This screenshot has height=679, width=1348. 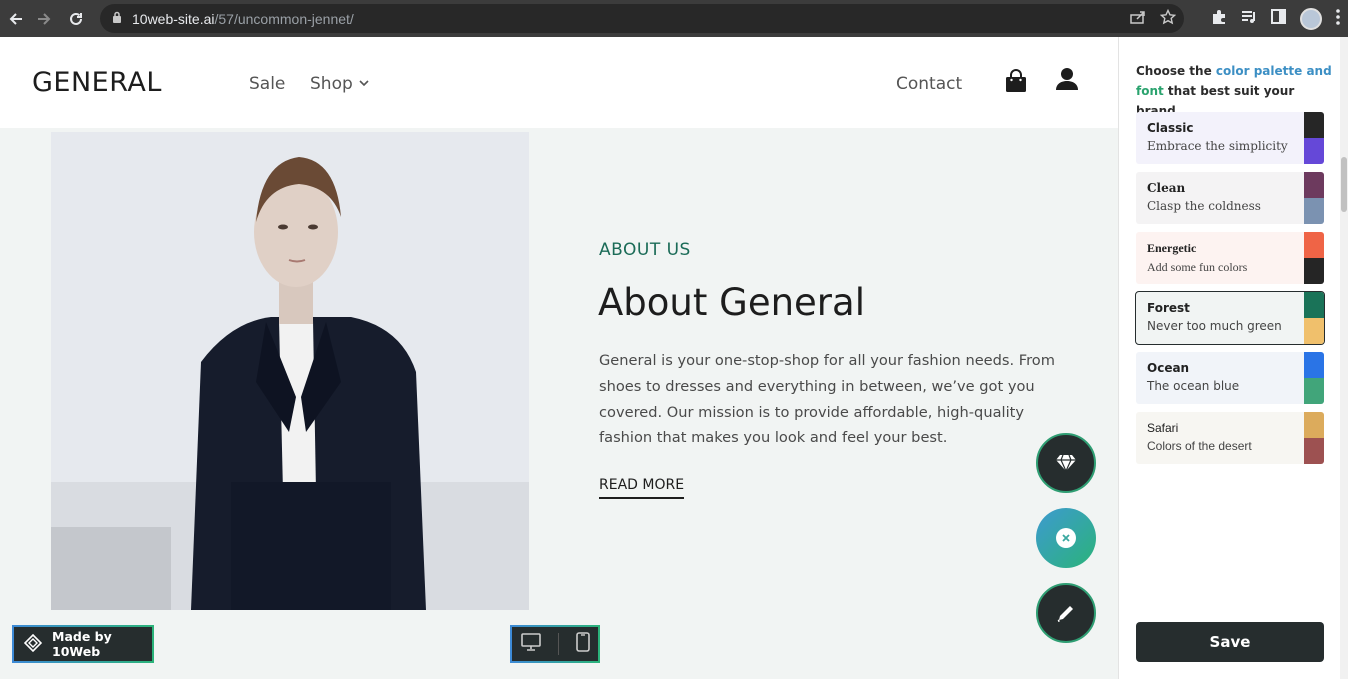 I want to click on device-toggle, so click(x=555, y=644).